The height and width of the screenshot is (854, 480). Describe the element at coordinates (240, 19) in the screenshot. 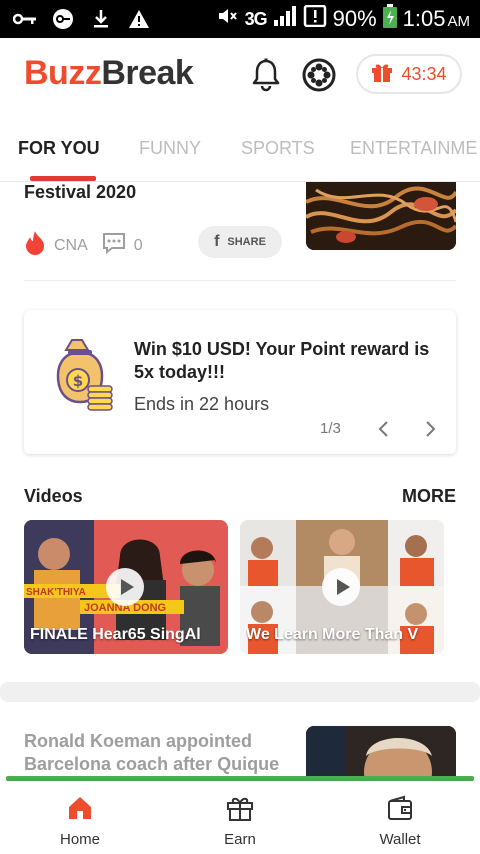

I see `status-bar: 3G 90% 1:05 AM` at that location.